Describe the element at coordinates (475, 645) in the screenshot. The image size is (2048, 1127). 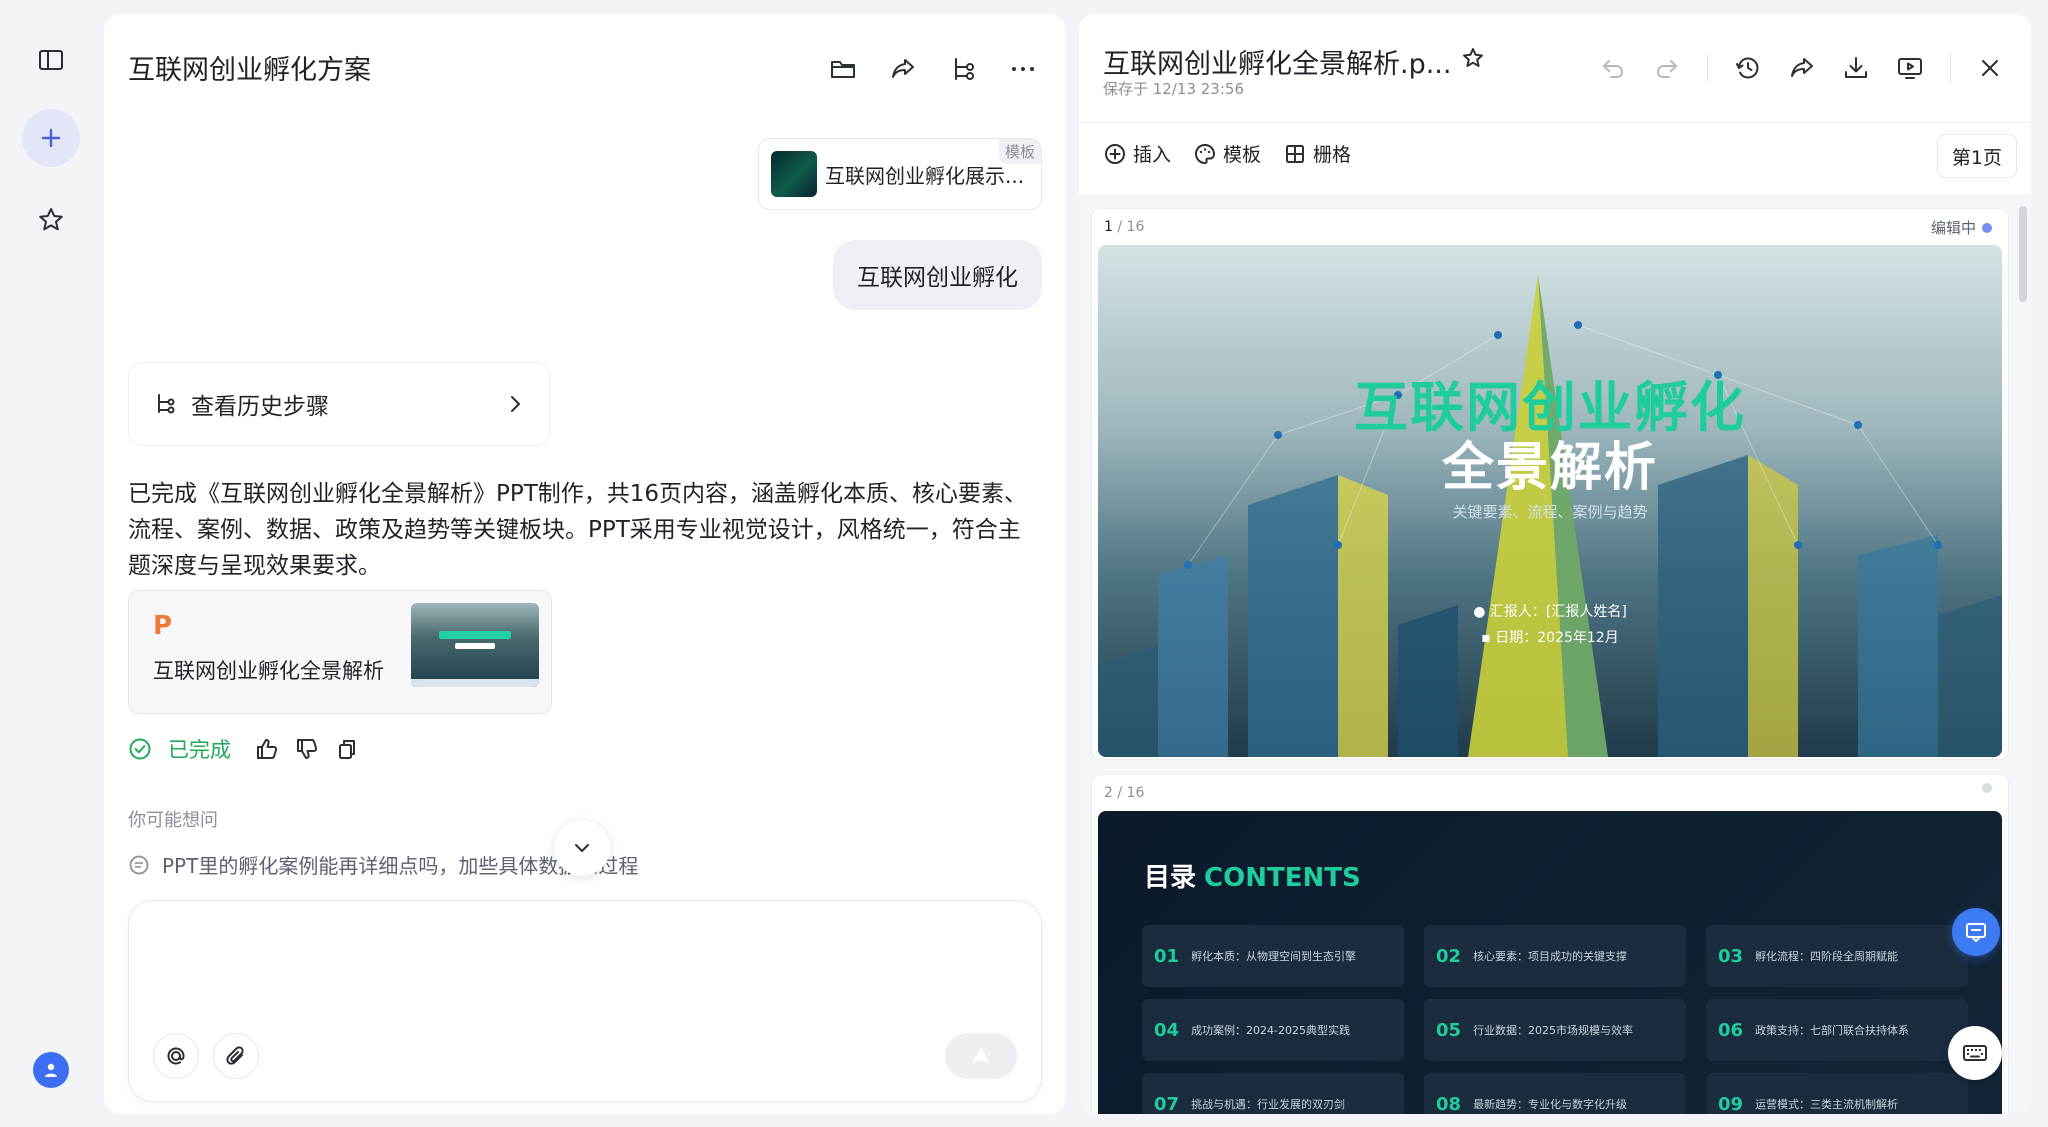
I see `ppt-thumbnail` at that location.